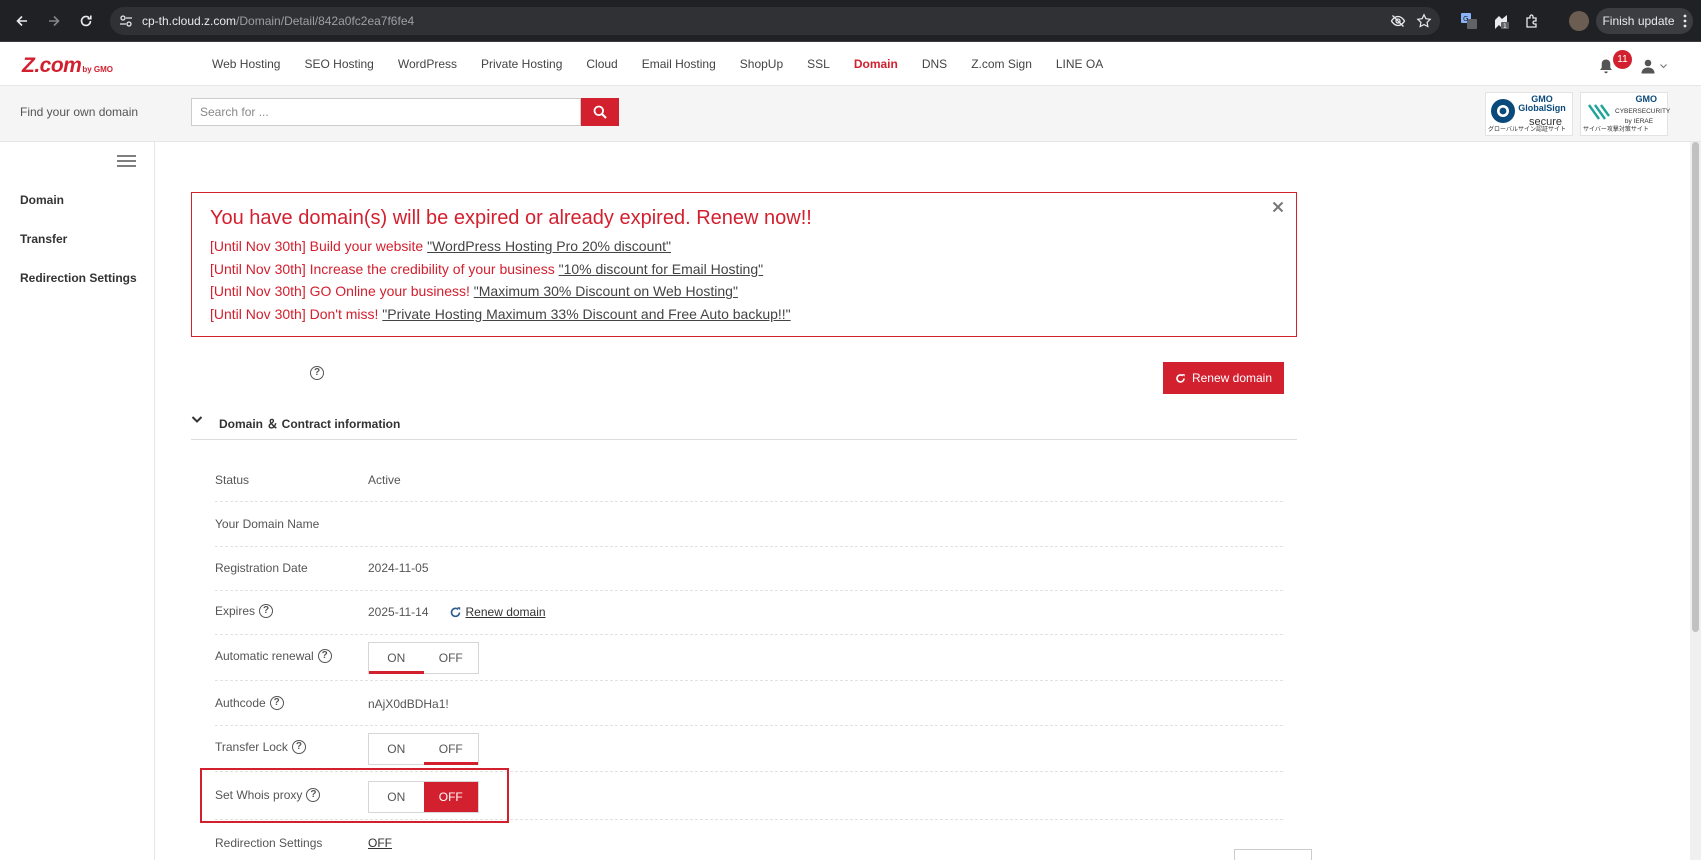 The image size is (1701, 860). What do you see at coordinates (1278, 207) in the screenshot?
I see `close-icon` at bounding box center [1278, 207].